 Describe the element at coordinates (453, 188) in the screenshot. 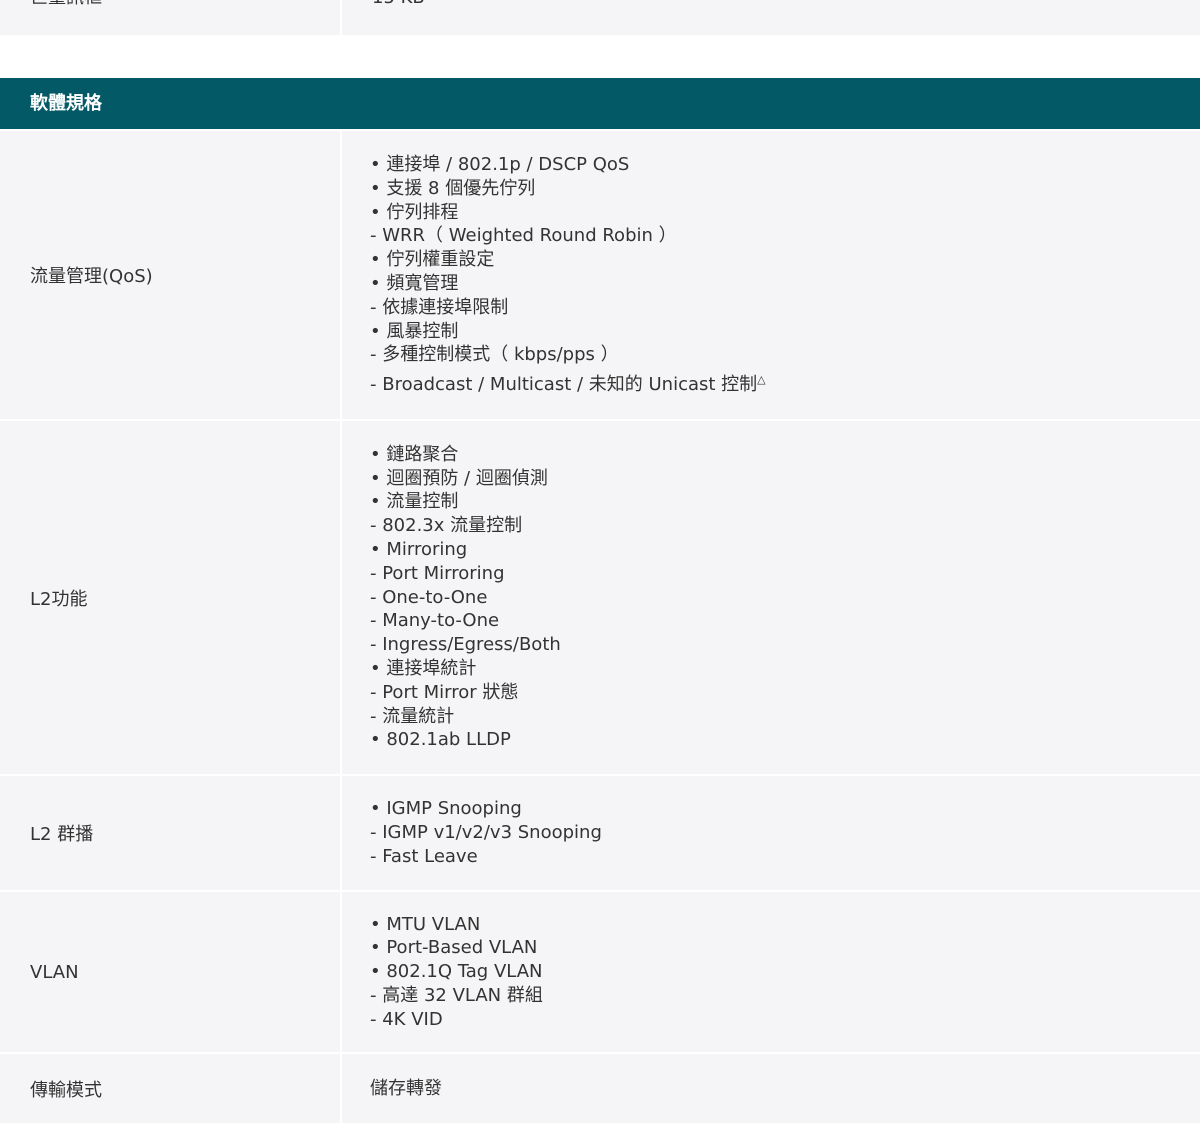

I see `spec-list-item: • 支援 8 個優先佇列` at that location.